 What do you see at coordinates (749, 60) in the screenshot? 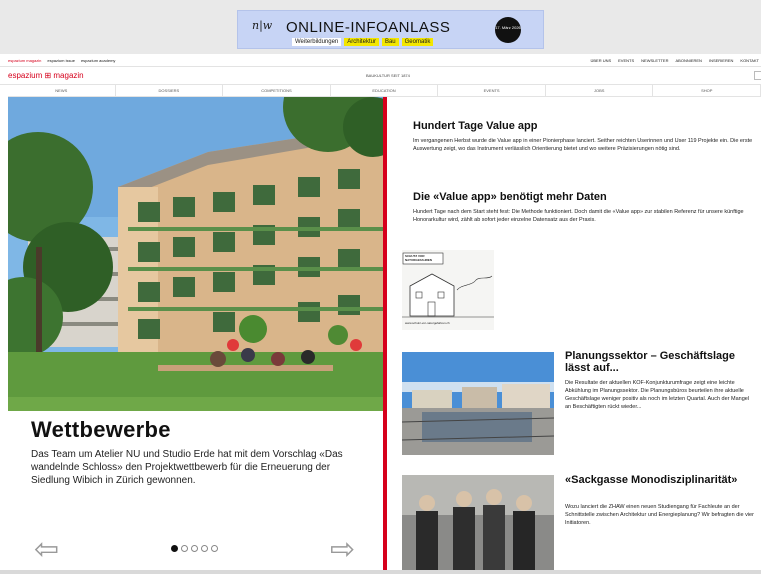
I see `topnav-link: KONTAKT` at bounding box center [749, 60].